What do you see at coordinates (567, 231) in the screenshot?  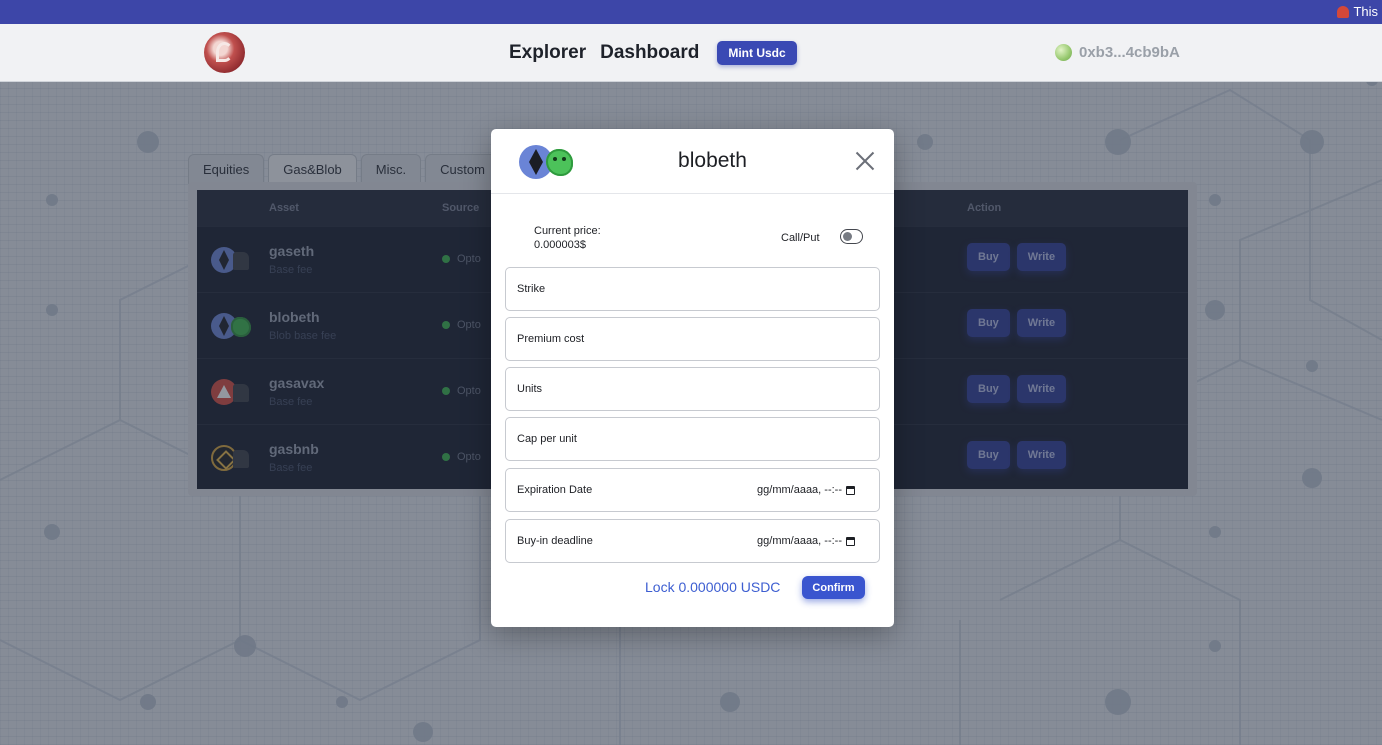 I see `current-price-label: Current price:` at bounding box center [567, 231].